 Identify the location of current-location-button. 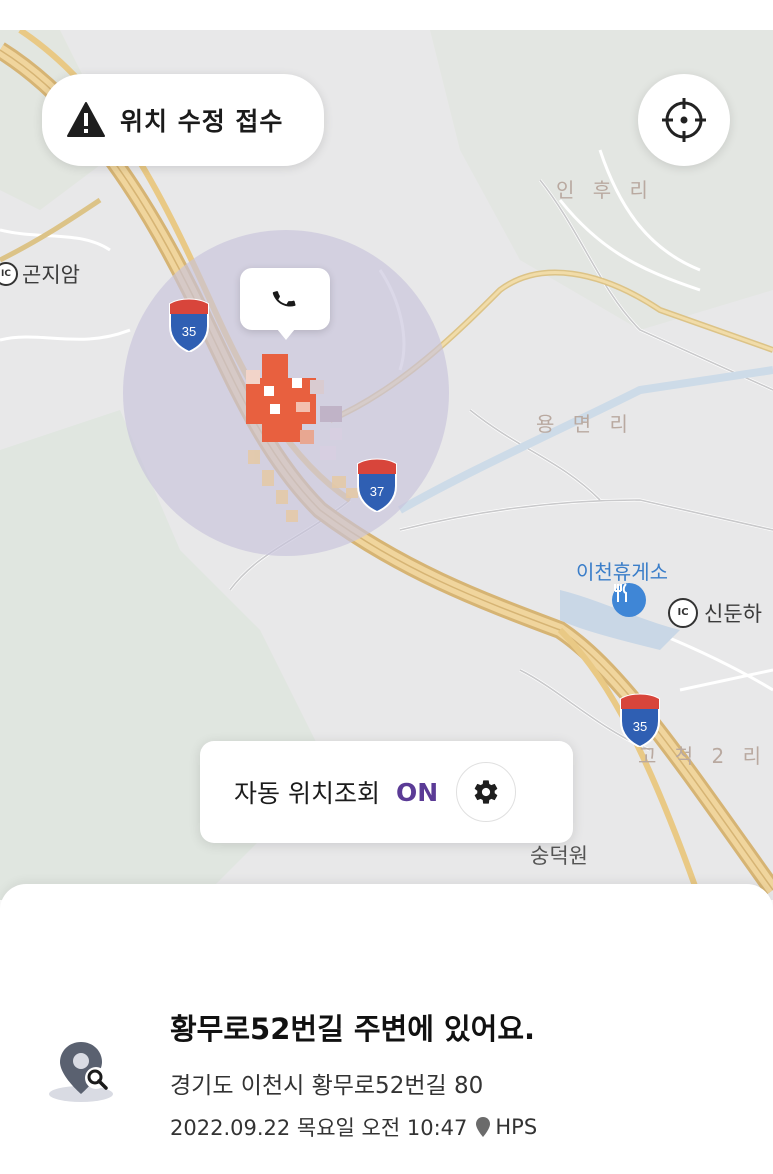
(684, 120).